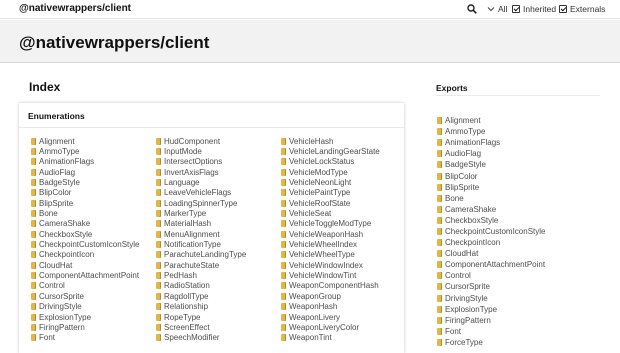 This screenshot has width=620, height=353. Describe the element at coordinates (491, 286) in the screenshot. I see `export-link: CursorSprite` at that location.